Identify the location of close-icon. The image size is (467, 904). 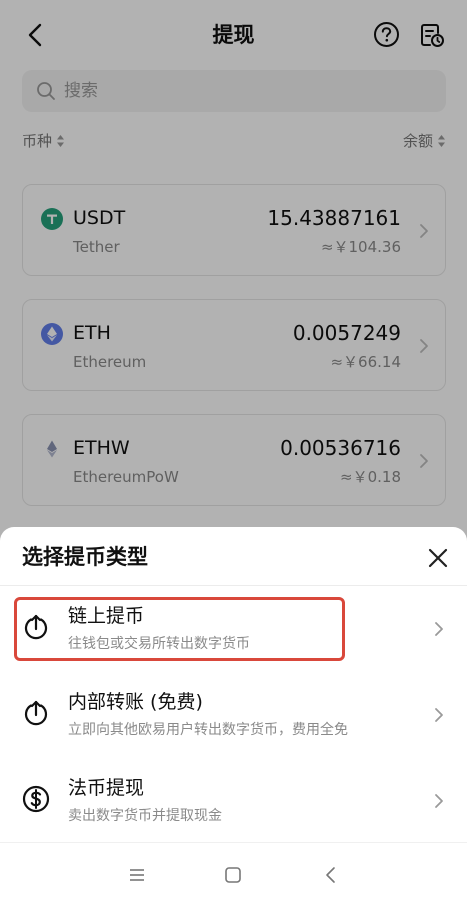
(438, 558).